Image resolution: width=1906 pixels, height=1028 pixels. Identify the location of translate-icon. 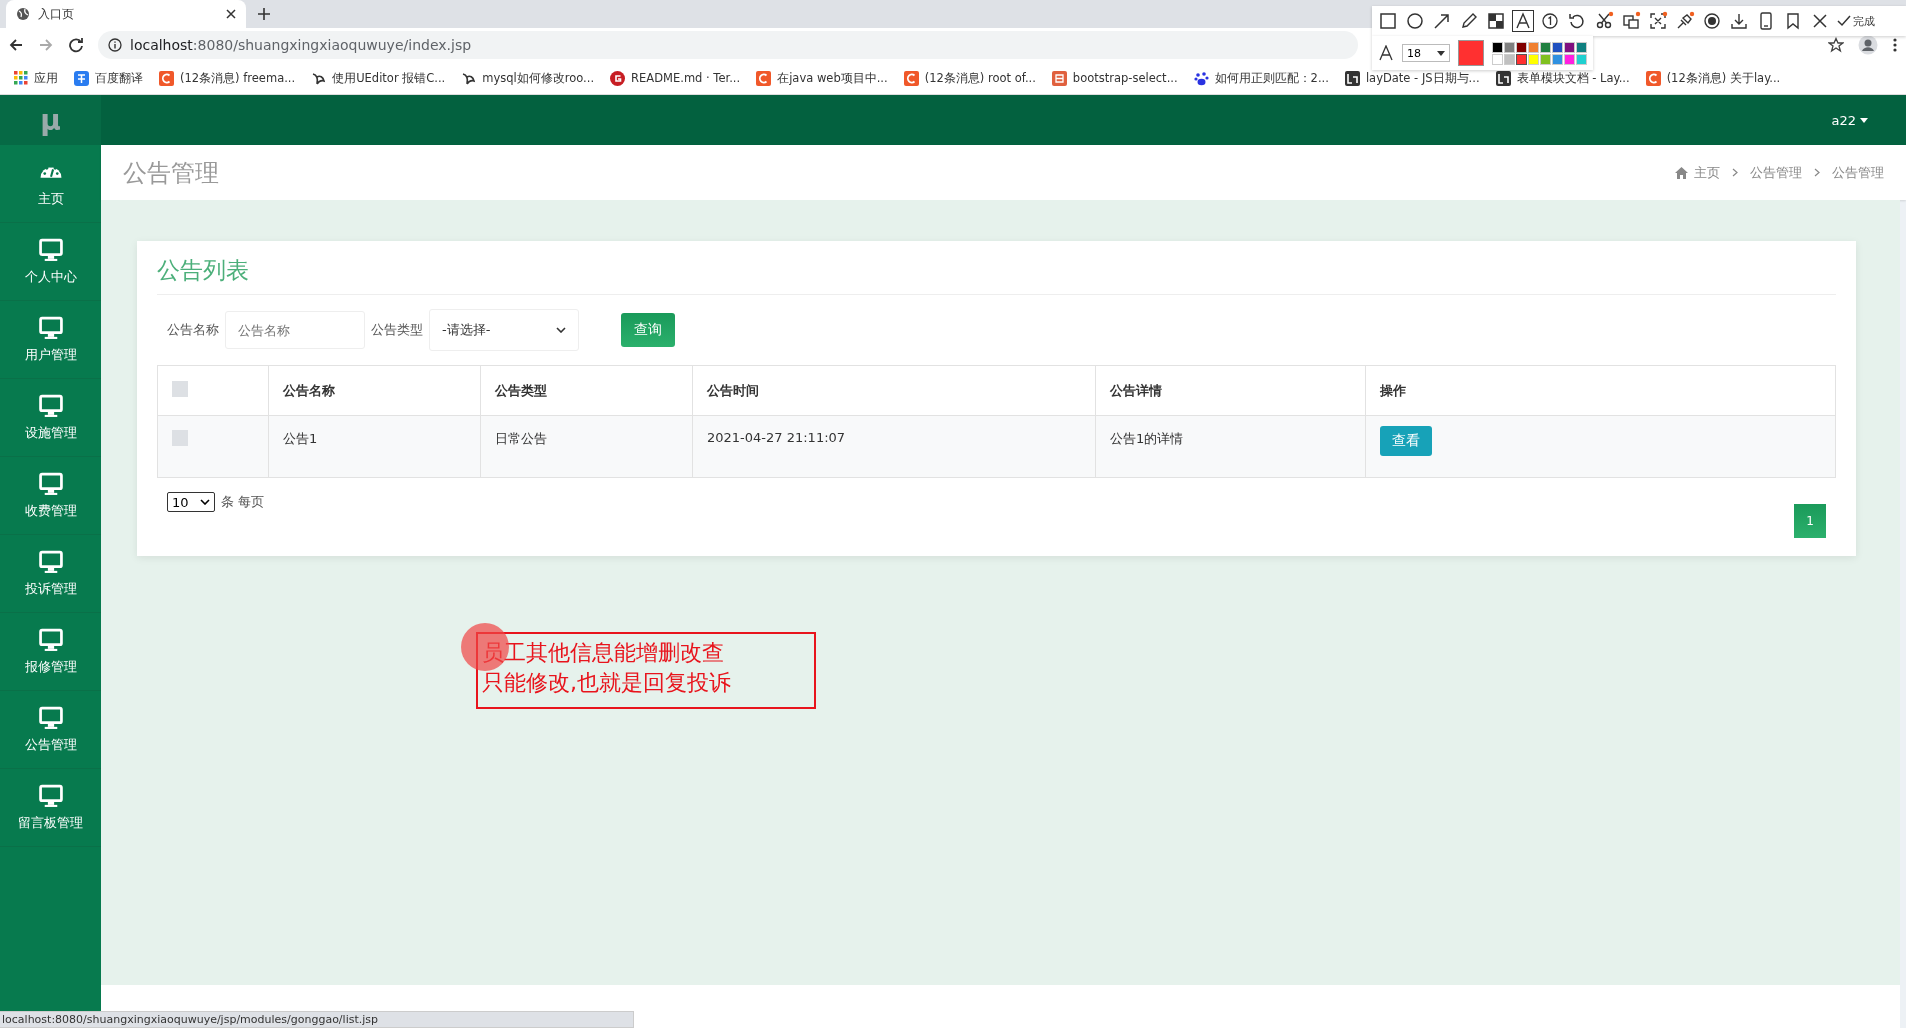
(81, 78).